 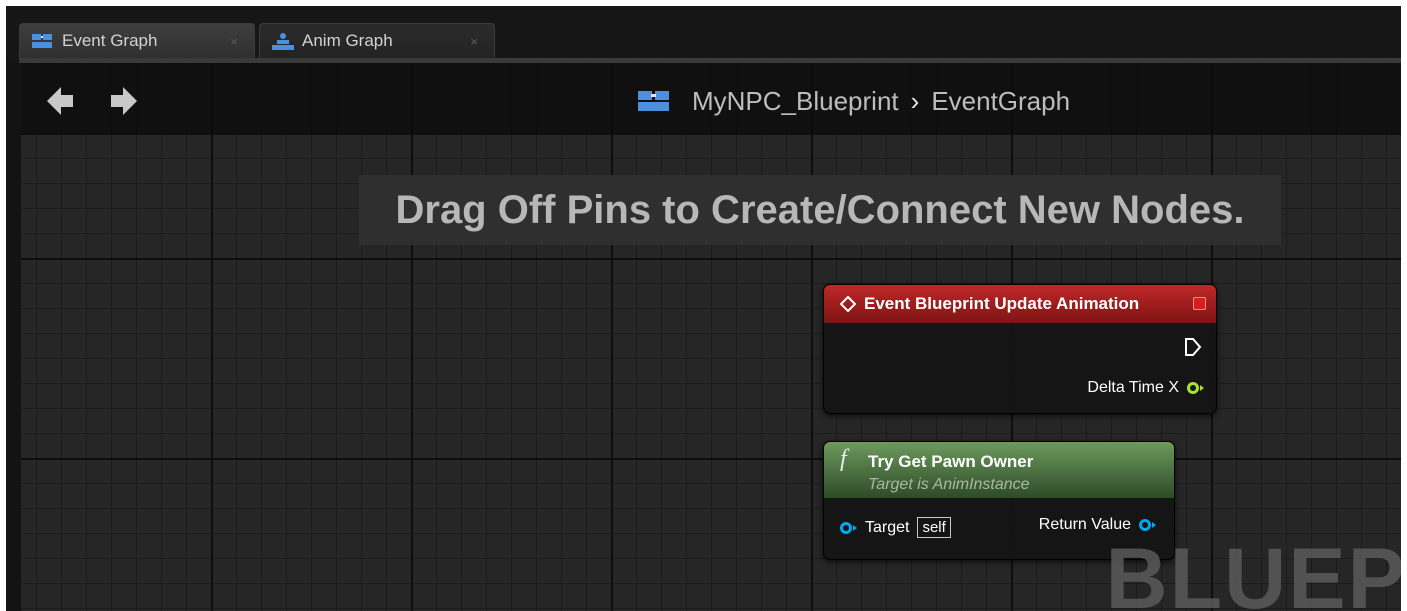 What do you see at coordinates (848, 304) in the screenshot?
I see `event-diamond-icon` at bounding box center [848, 304].